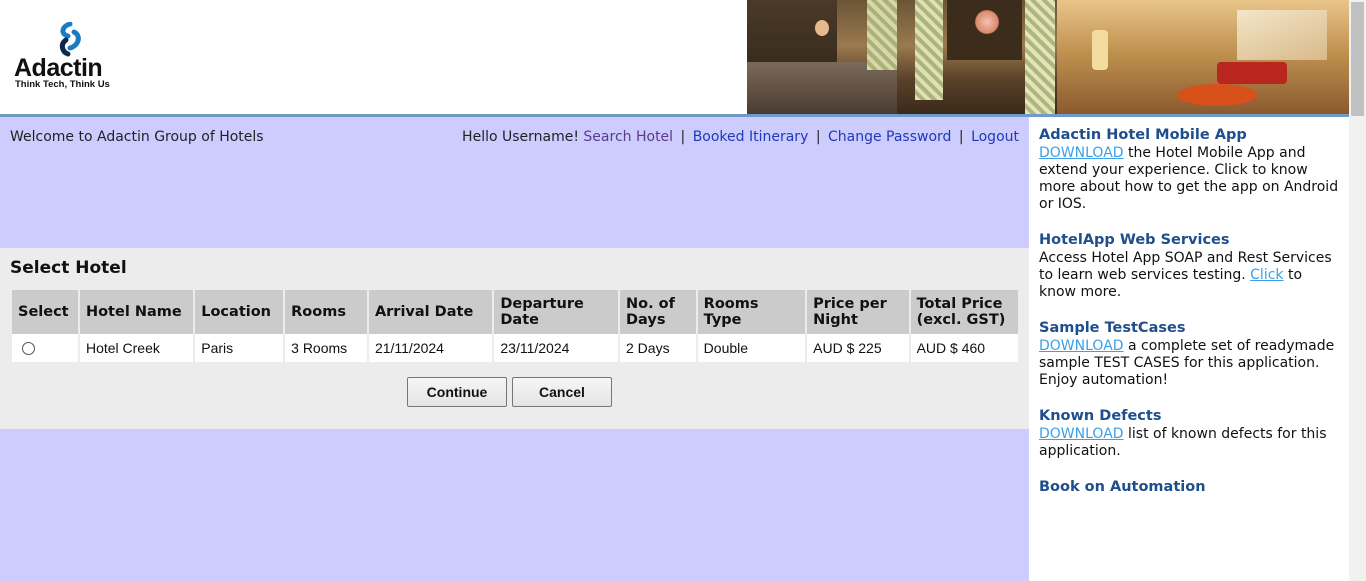 This screenshot has width=1366, height=581. What do you see at coordinates (1357, 59) in the screenshot?
I see `scrollbar-thumb` at bounding box center [1357, 59].